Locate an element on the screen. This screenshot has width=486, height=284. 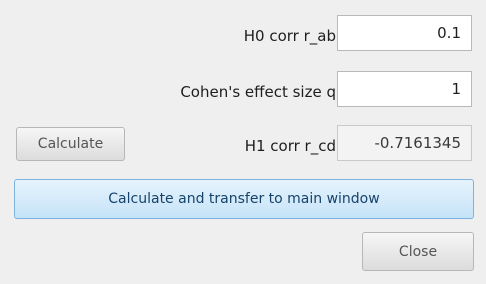
h1-corr-output is located at coordinates (404, 143).